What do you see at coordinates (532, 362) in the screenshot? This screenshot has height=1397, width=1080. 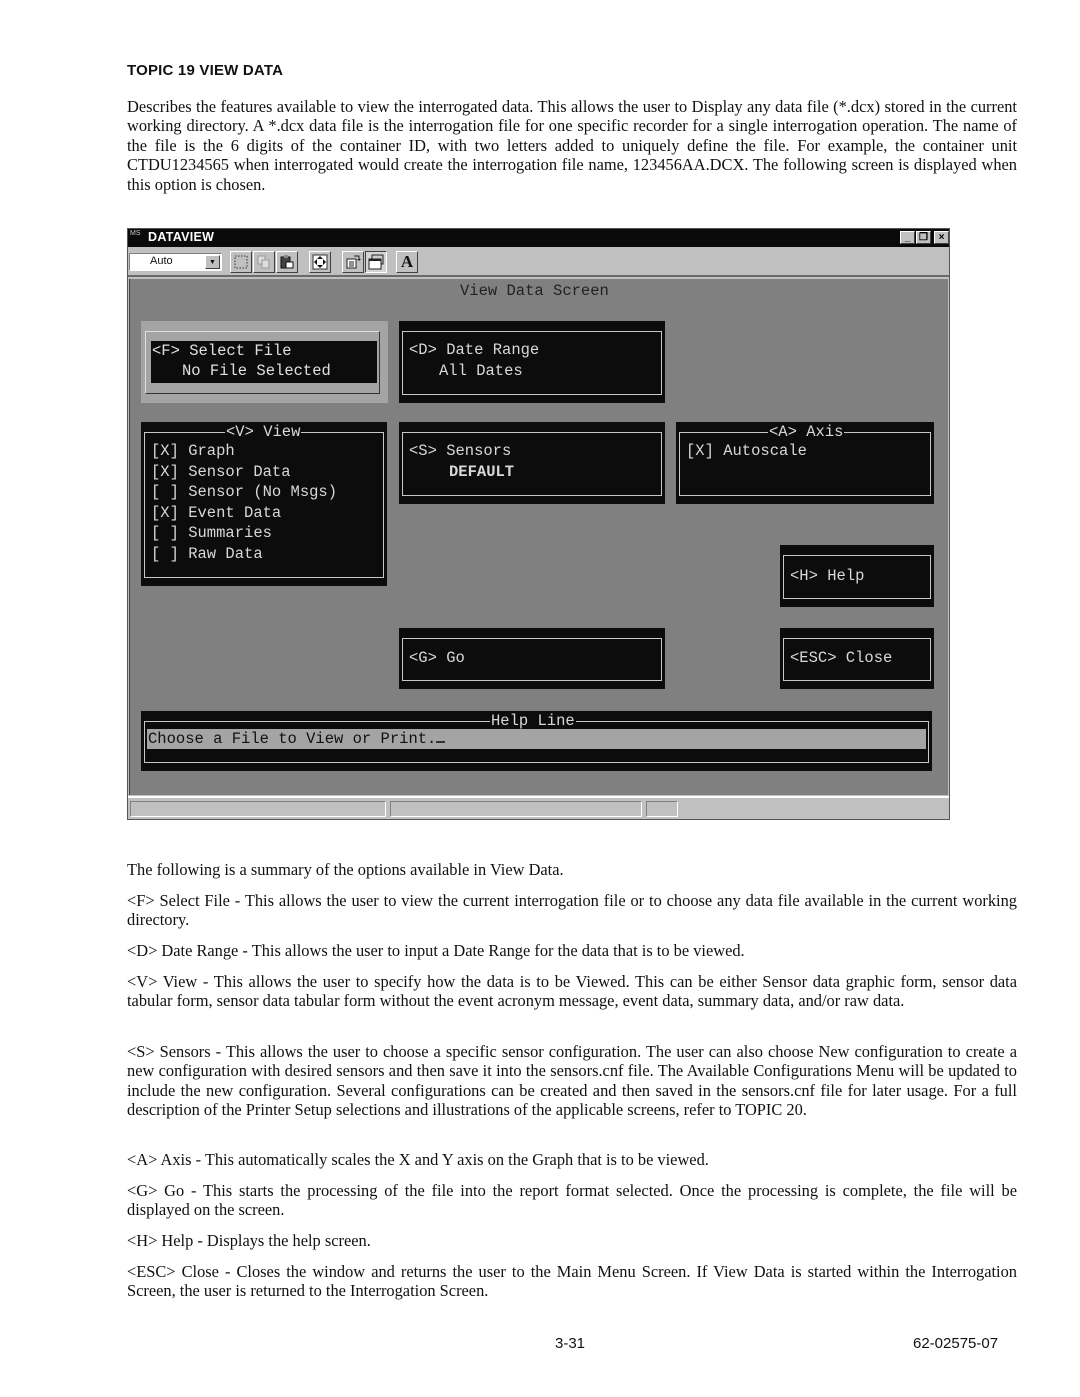 I see `date-range-button: <D> Date Range All Dates` at bounding box center [532, 362].